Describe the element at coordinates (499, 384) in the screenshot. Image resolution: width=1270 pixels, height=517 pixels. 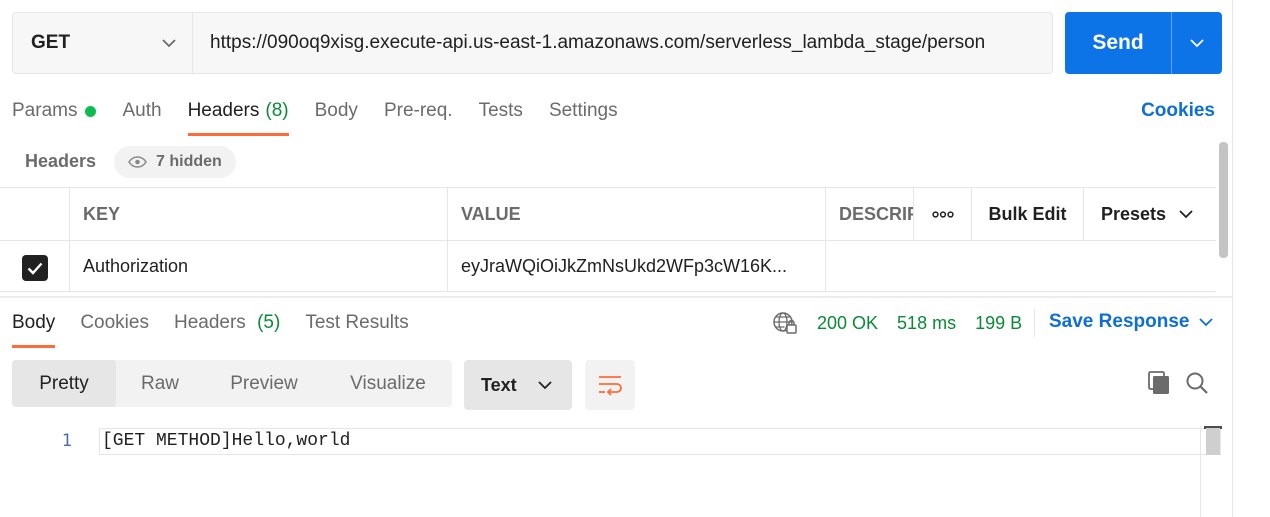
I see `format-label: Text` at that location.